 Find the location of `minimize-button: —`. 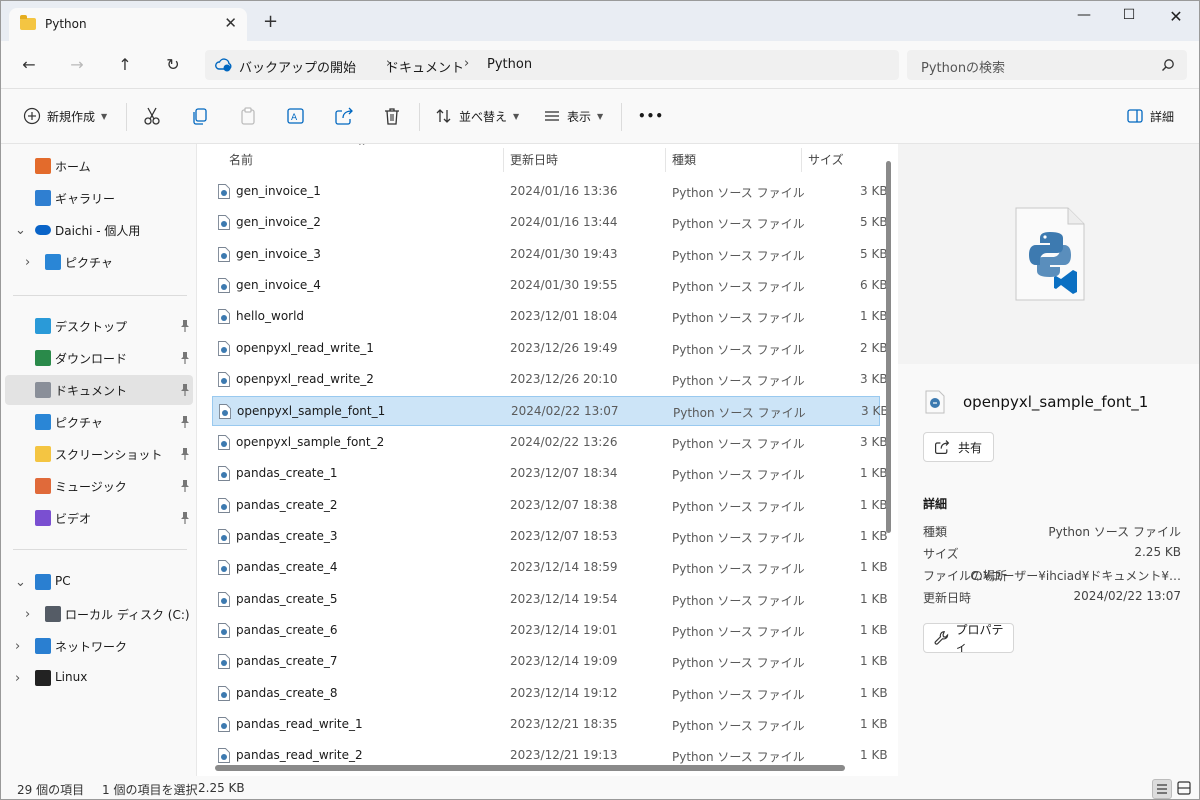

minimize-button: — is located at coordinates (1084, 17).